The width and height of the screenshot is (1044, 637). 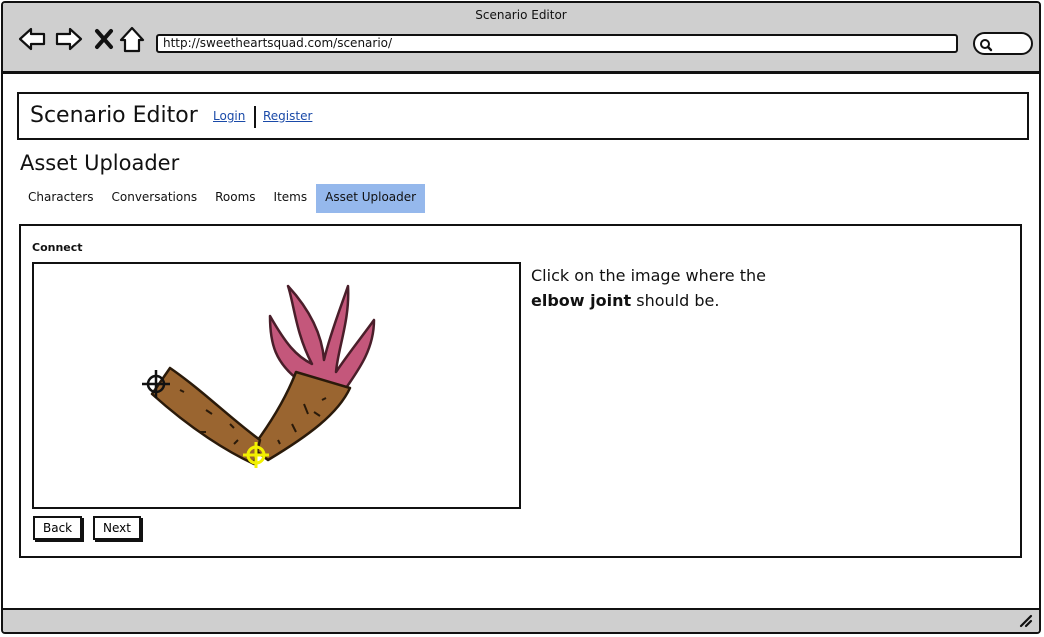 I want to click on status-bar, so click(x=521, y=620).